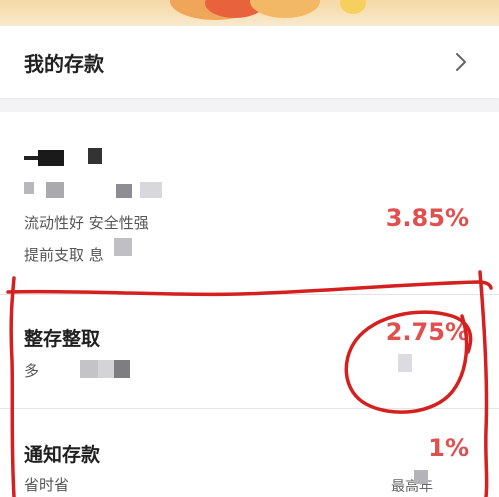 The image size is (499, 497). Describe the element at coordinates (64, 255) in the screenshot. I see `product-note: 提前支取 息` at that location.